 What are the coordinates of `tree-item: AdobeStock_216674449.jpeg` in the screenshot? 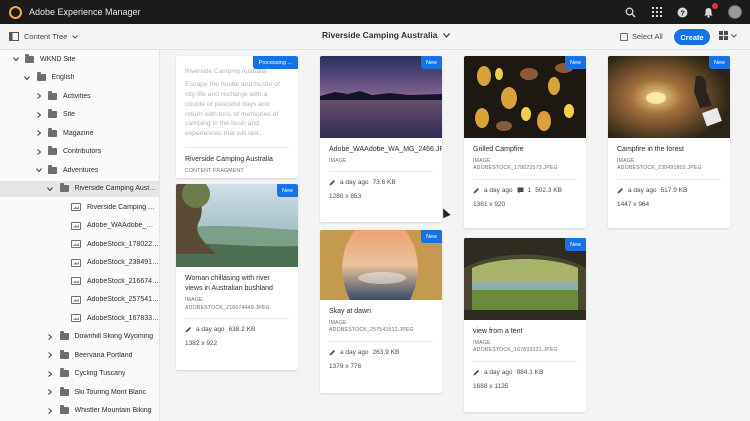 It's located at (79, 281).